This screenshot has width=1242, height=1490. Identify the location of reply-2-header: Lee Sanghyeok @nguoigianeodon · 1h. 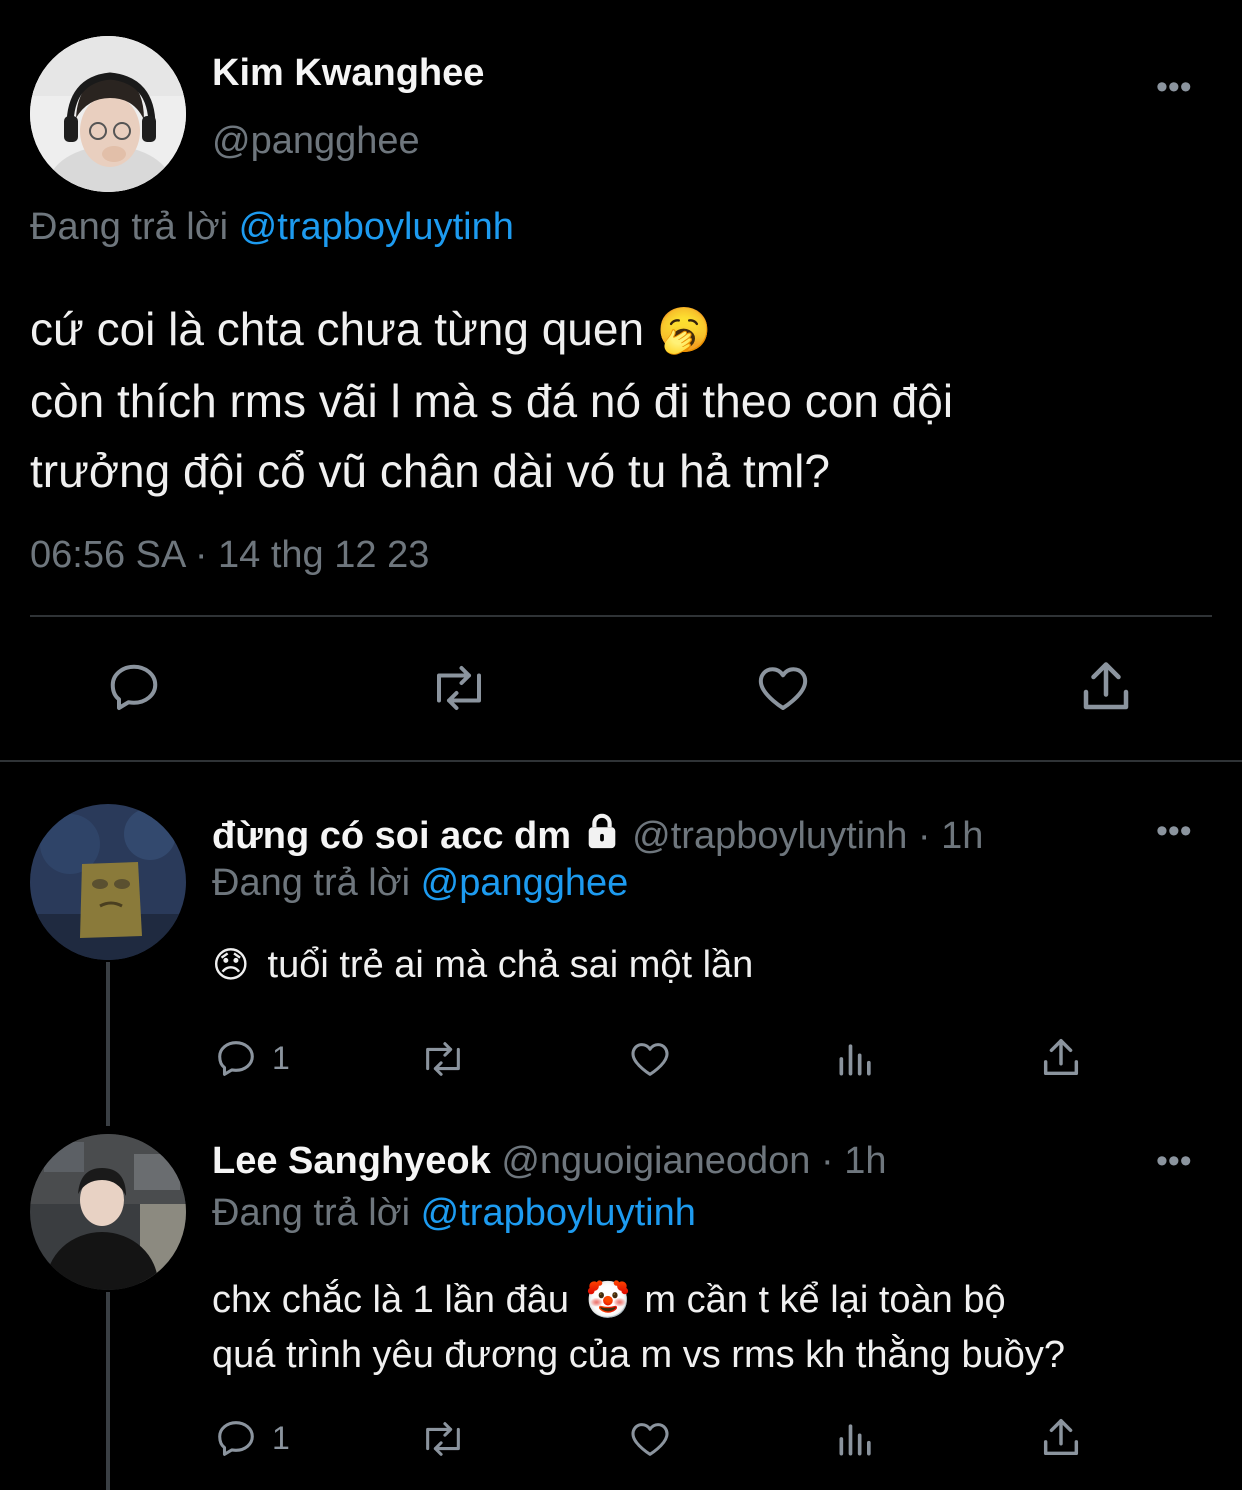
(549, 1161).